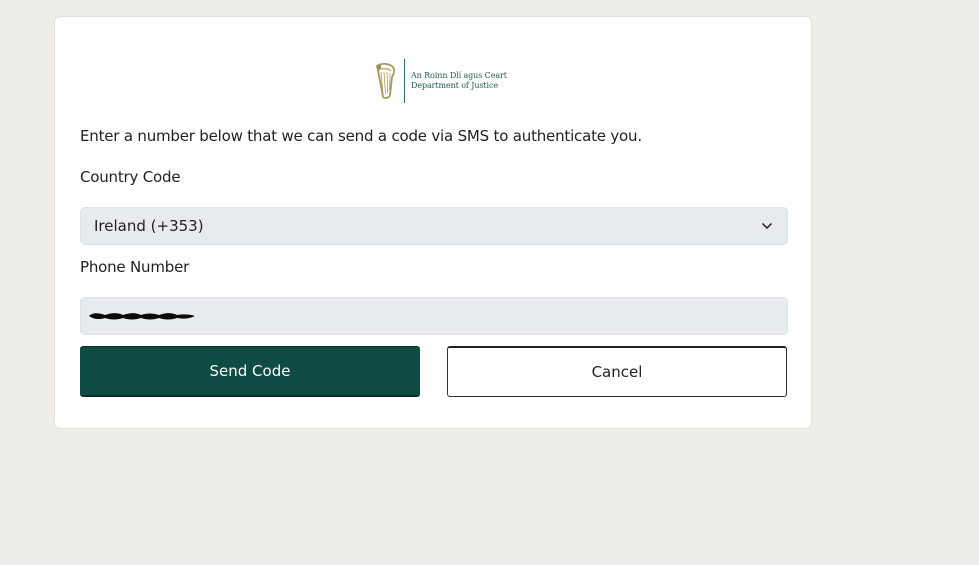 This screenshot has width=979, height=565. What do you see at coordinates (767, 226) in the screenshot?
I see `chevron-down-icon` at bounding box center [767, 226].